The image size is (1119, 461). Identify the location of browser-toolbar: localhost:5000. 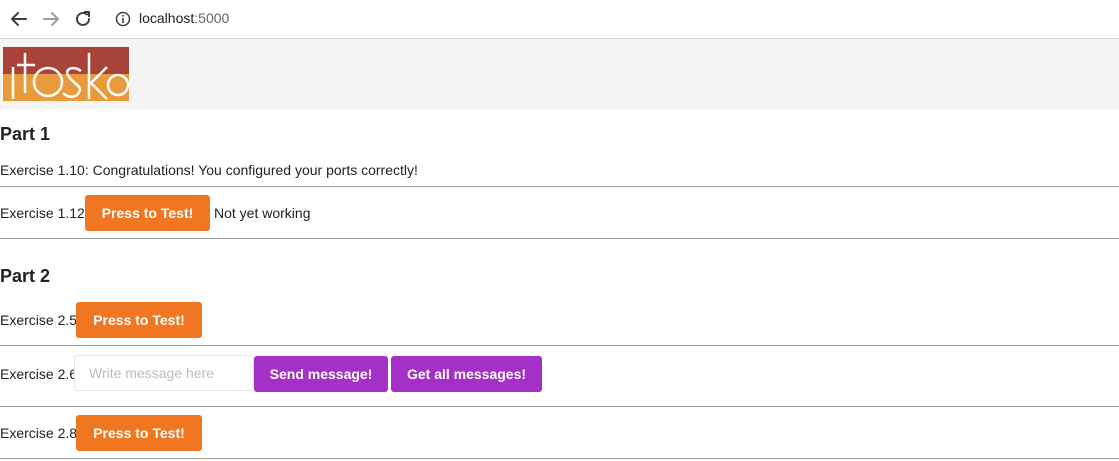
(559, 19).